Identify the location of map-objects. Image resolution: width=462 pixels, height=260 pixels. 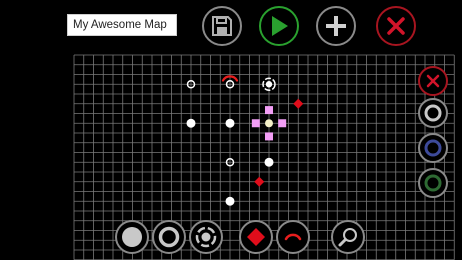
(245, 140).